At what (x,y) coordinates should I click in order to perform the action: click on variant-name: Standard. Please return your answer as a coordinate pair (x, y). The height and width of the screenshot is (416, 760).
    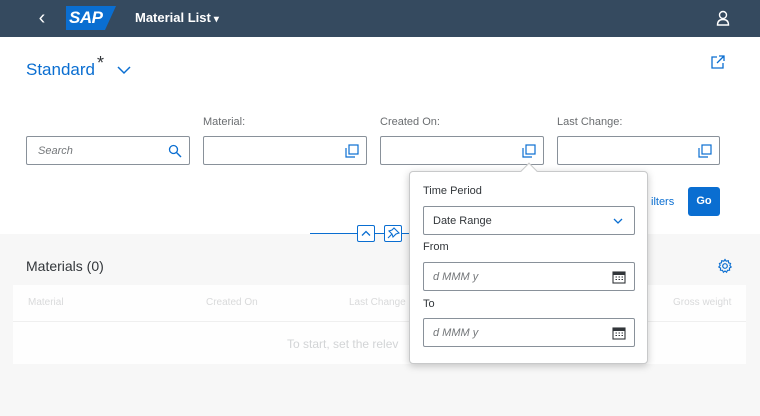
    Looking at the image, I should click on (60, 69).